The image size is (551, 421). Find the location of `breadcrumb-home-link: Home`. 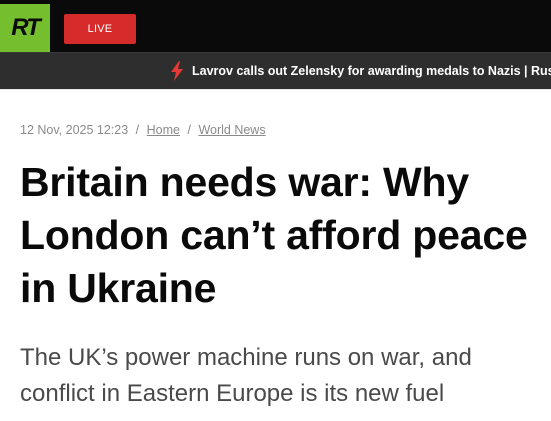

breadcrumb-home-link: Home is located at coordinates (163, 130).